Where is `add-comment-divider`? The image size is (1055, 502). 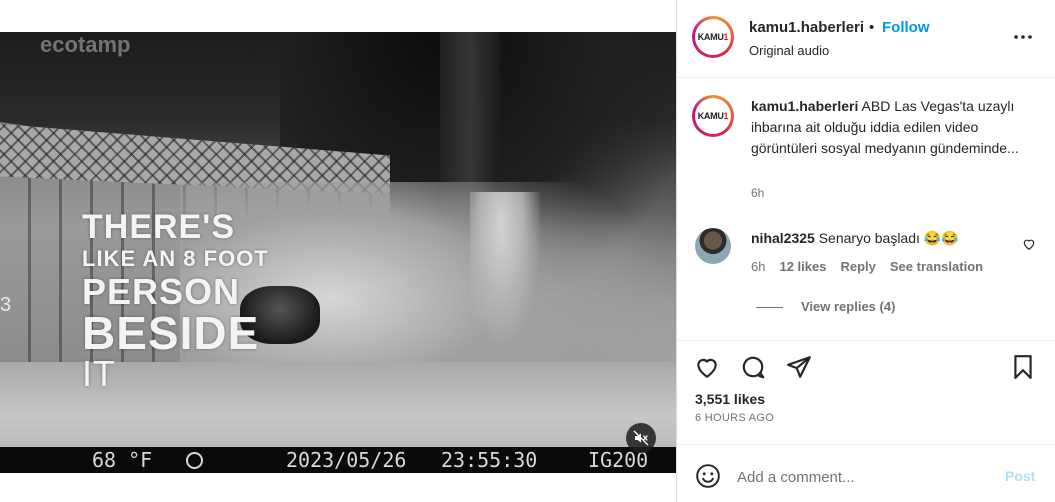
add-comment-divider is located at coordinates (866, 444).